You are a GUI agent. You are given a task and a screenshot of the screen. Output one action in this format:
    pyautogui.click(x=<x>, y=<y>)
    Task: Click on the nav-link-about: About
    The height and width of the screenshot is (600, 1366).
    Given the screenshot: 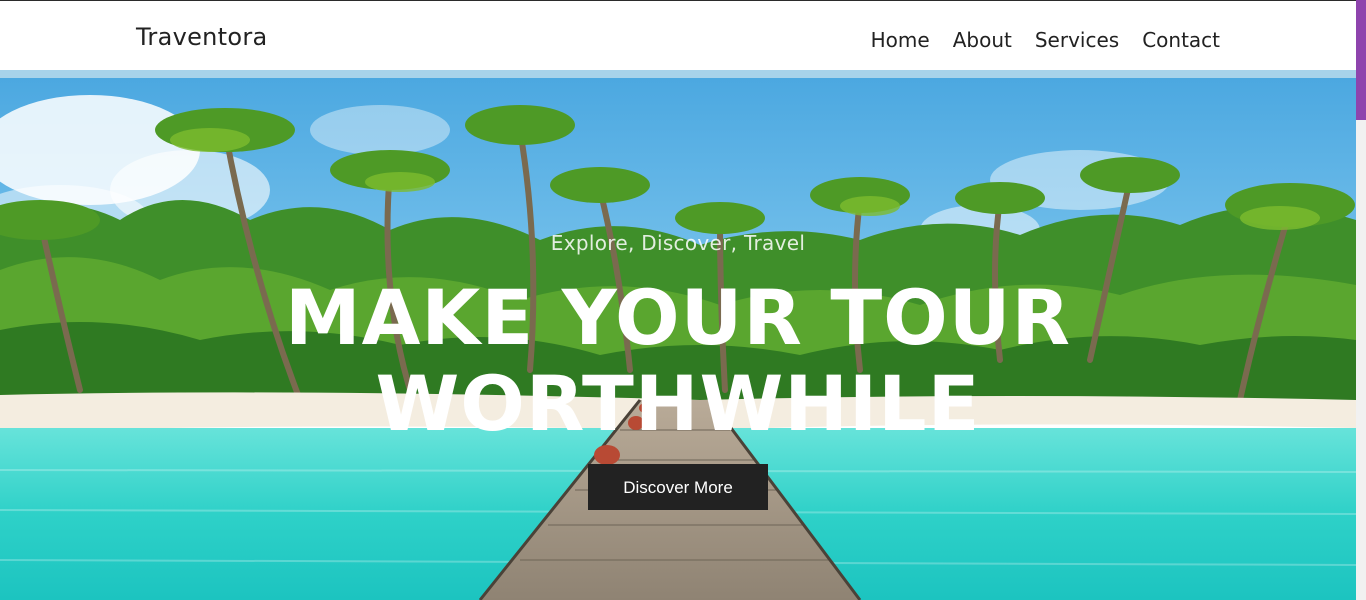 What is the action you would take?
    pyautogui.click(x=982, y=40)
    